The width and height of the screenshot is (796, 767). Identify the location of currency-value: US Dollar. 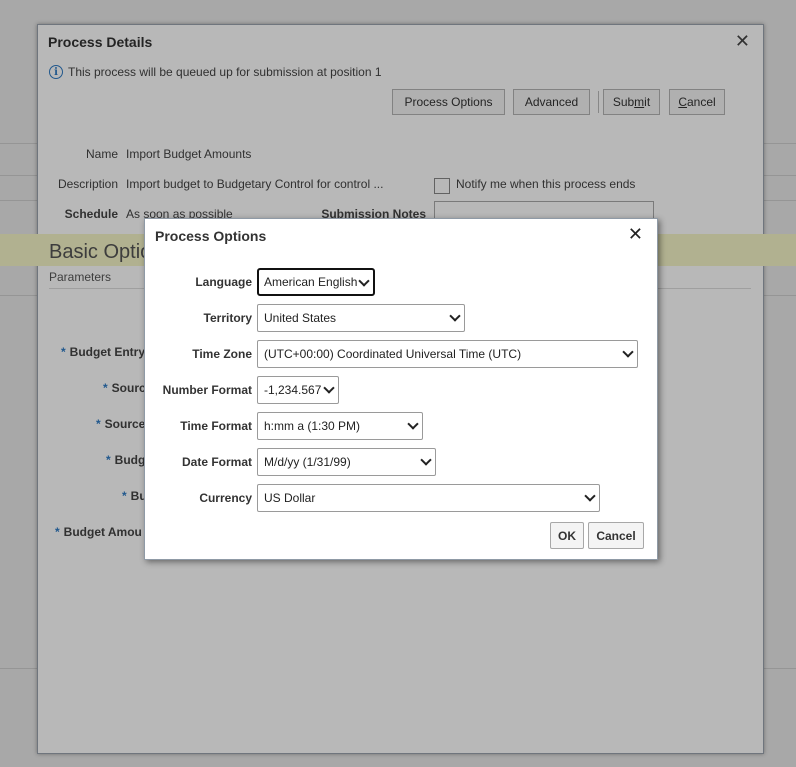
(290, 498).